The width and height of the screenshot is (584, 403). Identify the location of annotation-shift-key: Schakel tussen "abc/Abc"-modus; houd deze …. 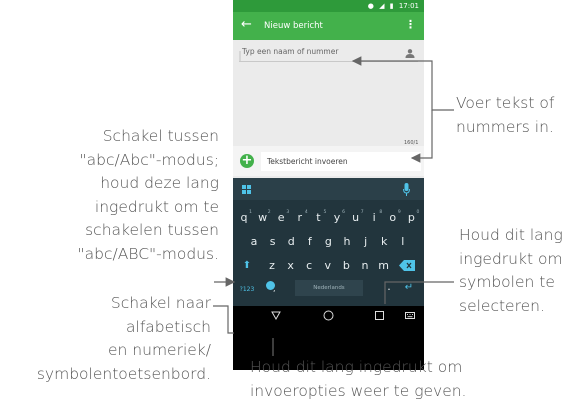
(109, 195).